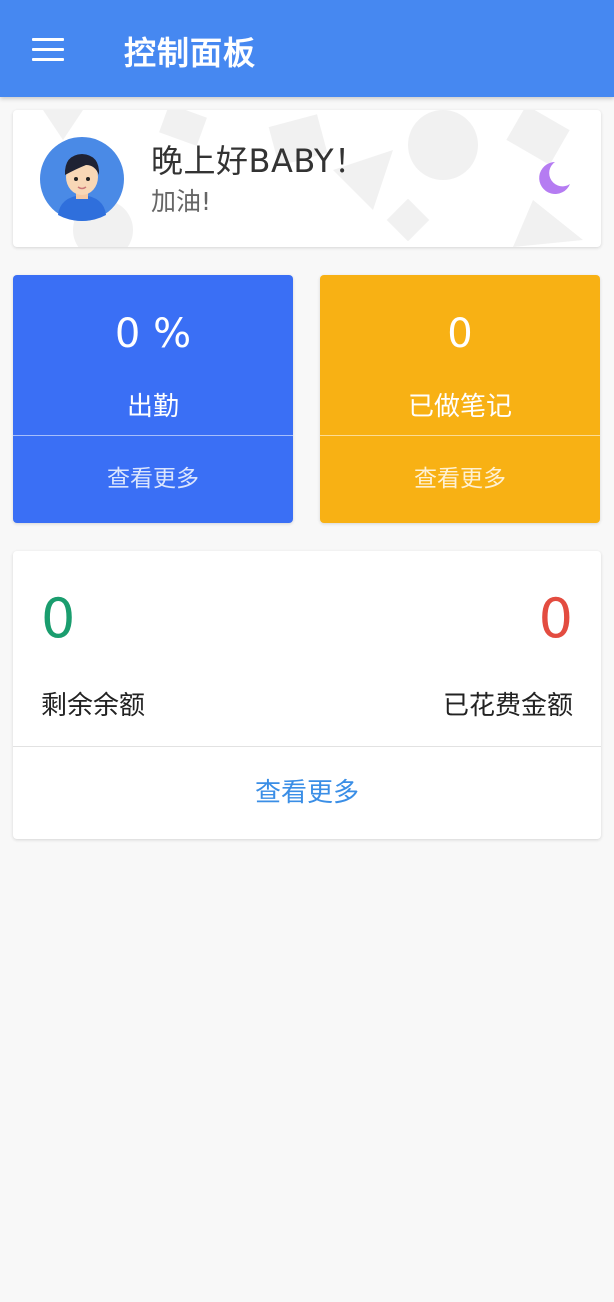 Image resolution: width=614 pixels, height=1302 pixels. What do you see at coordinates (459, 407) in the screenshot?
I see `notes-label: 已做笔记` at bounding box center [459, 407].